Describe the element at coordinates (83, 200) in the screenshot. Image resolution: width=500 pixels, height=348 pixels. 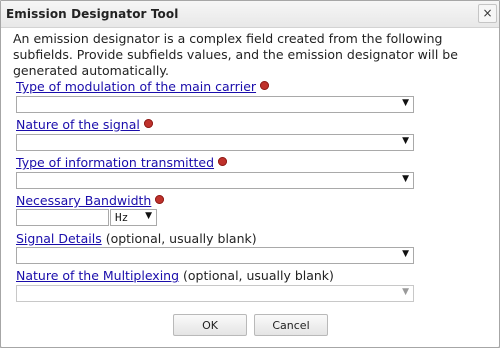
I see `bandwidth-help-link: Necessary Bandwidth` at that location.